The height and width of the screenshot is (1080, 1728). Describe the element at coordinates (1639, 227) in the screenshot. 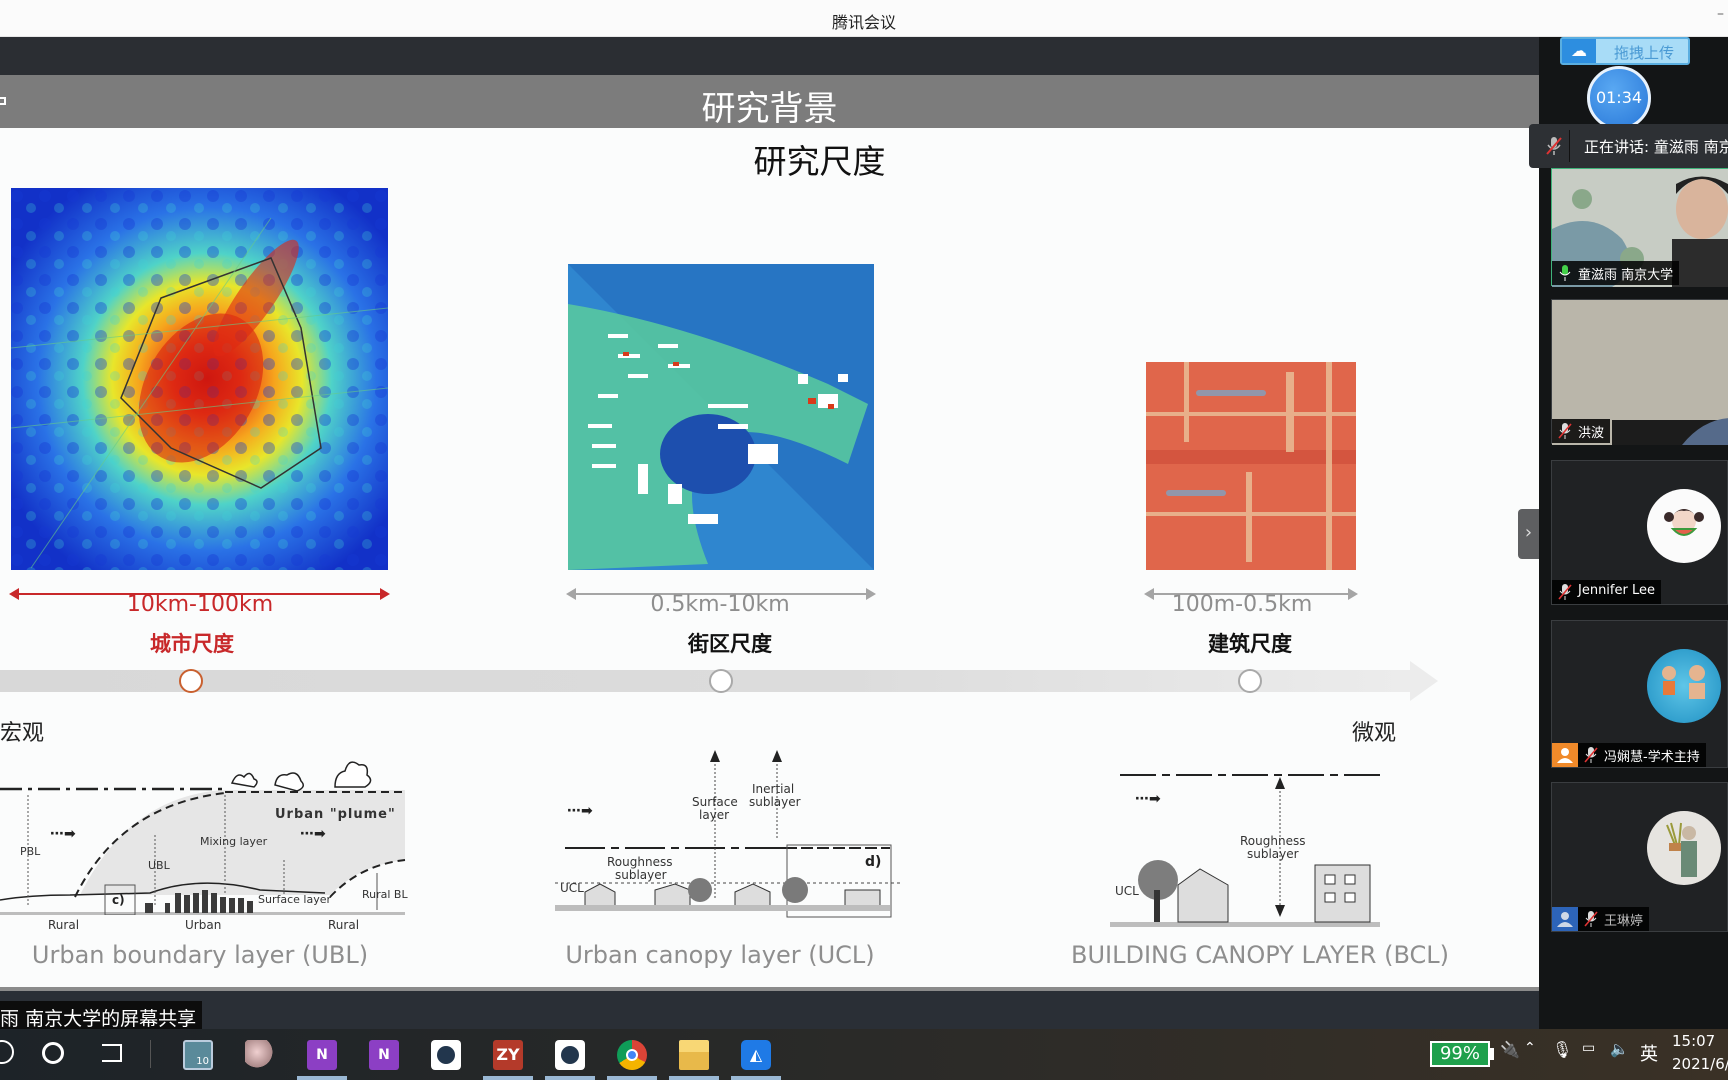

I see `participant-tile: 童滋雨 南京大学` at that location.